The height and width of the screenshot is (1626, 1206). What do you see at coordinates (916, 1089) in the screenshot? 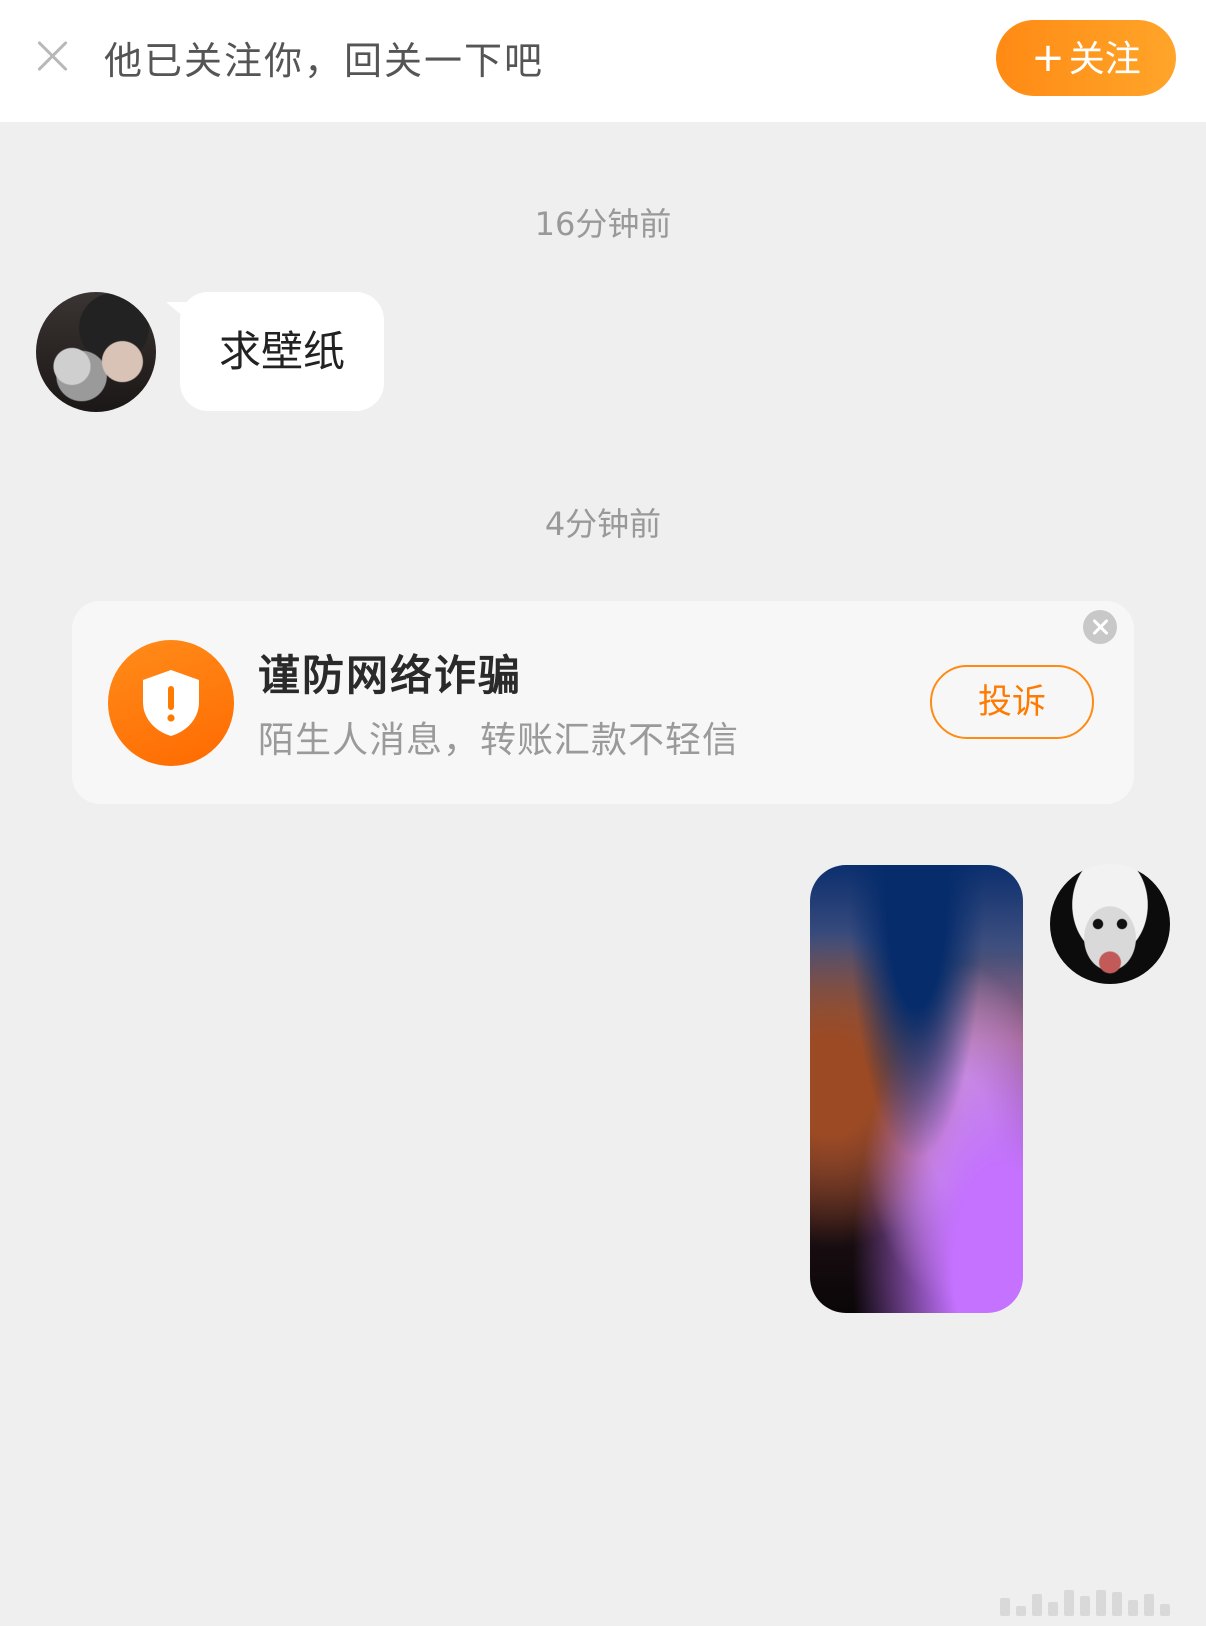
I see `outgoing-image-message` at bounding box center [916, 1089].